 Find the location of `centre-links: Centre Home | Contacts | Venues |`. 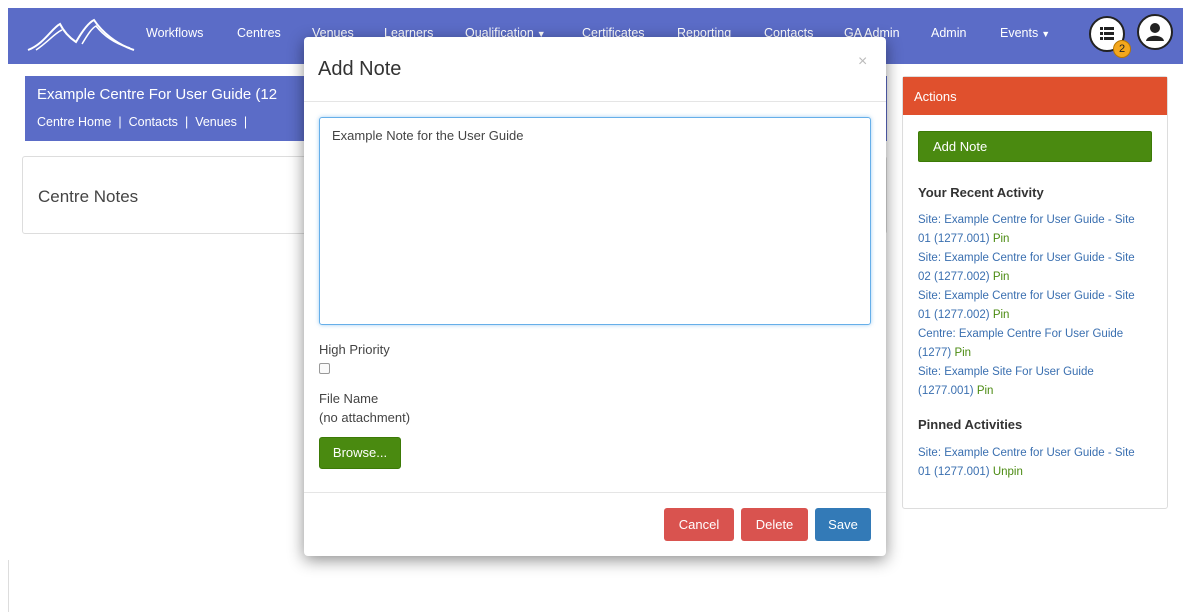

centre-links: Centre Home | Contacts | Venues | is located at coordinates (142, 122).